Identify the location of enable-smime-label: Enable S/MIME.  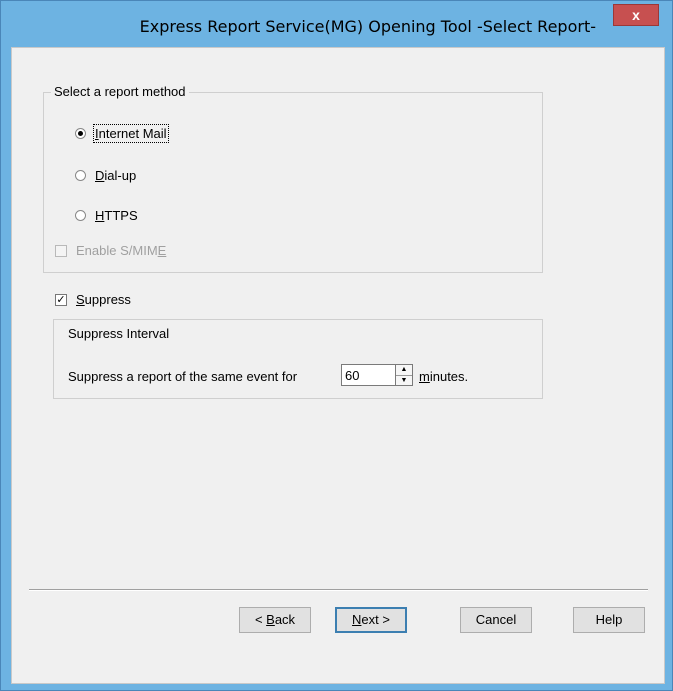
(121, 250).